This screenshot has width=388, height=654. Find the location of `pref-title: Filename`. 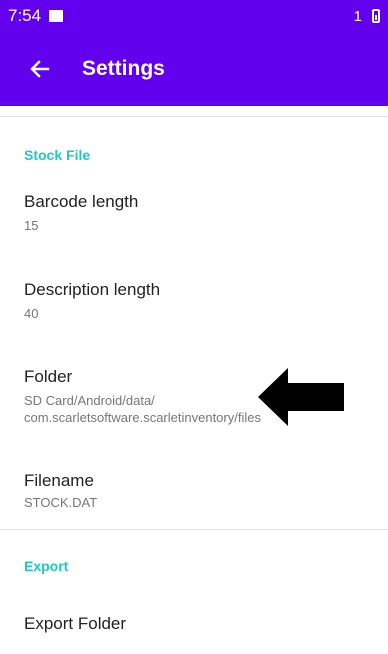

pref-title: Filename is located at coordinates (59, 480).